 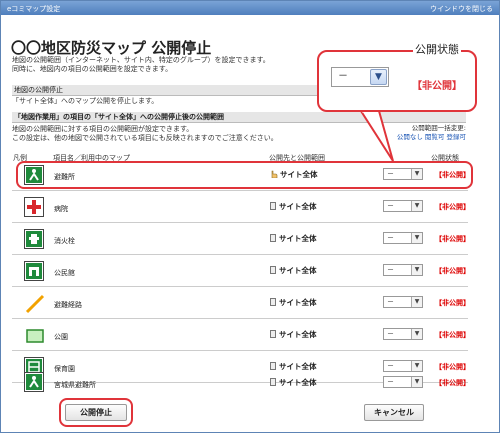 I want to click on fire-hydrant-icon, so click(x=34, y=239).